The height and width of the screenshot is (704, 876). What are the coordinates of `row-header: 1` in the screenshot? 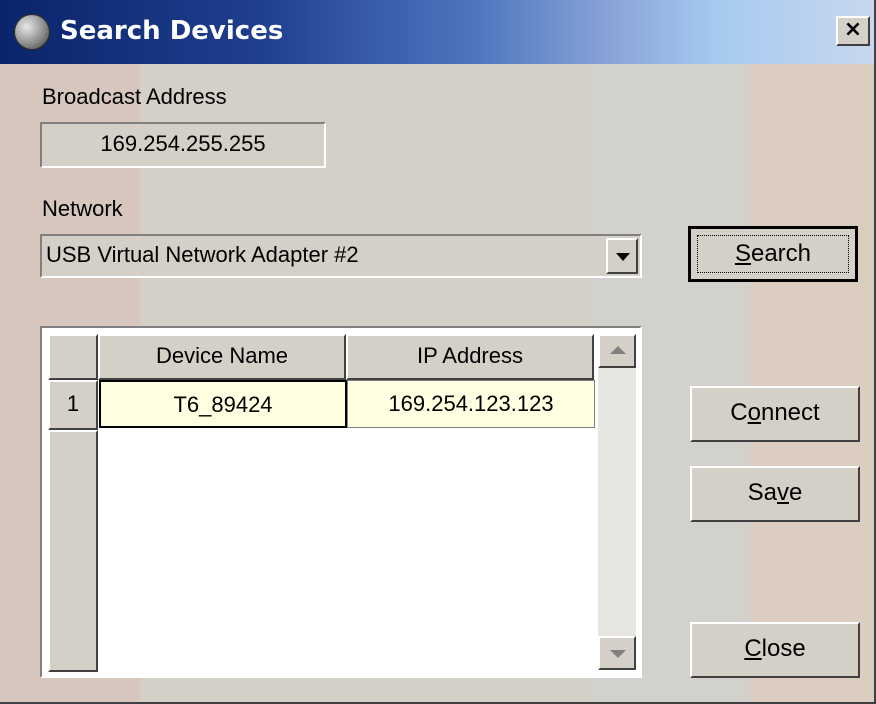 It's located at (73, 405).